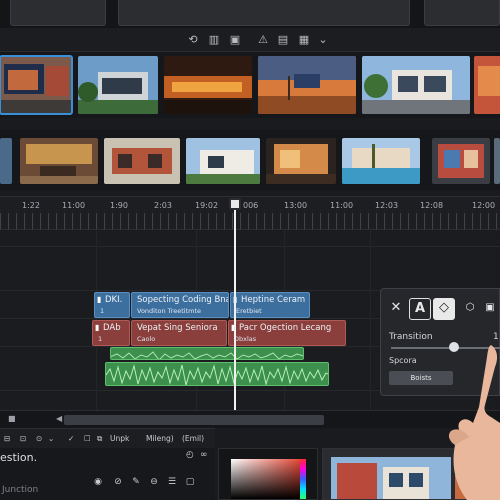  Describe the element at coordinates (496, 337) in the screenshot. I see `transition-value: 1` at that location.